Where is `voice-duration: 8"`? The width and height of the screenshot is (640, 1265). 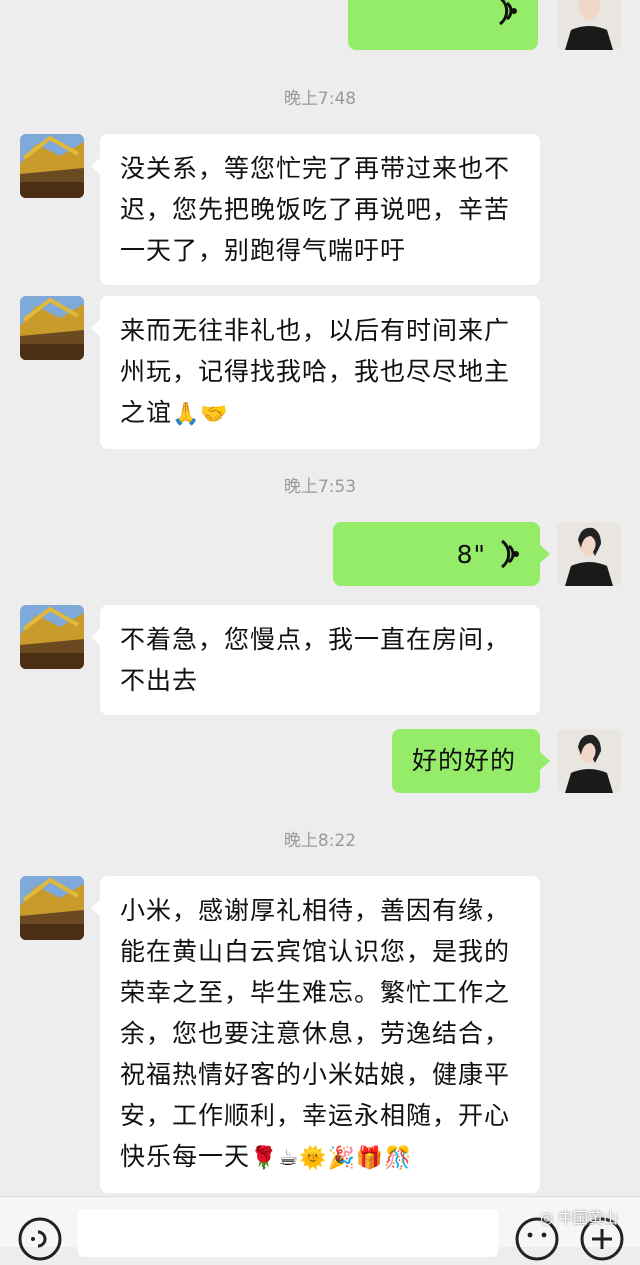 voice-duration: 8" is located at coordinates (471, 554).